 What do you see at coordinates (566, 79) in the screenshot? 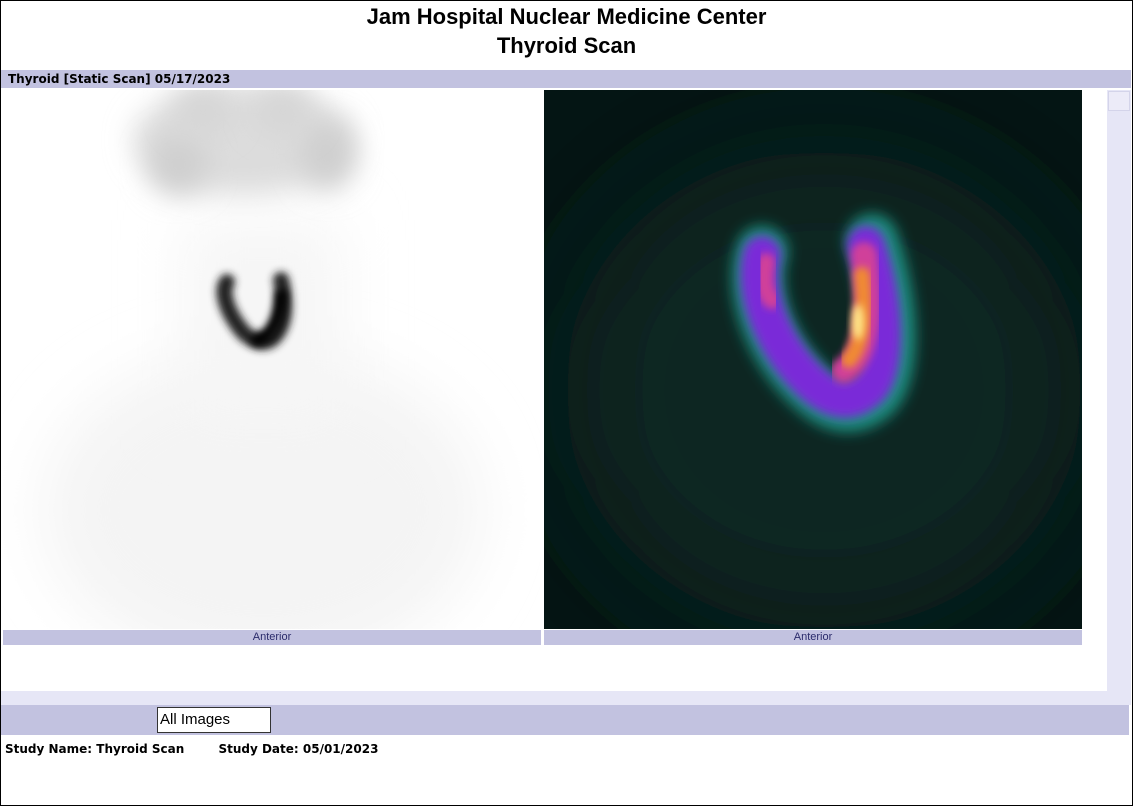
I see `study-series-bar: Thyroid [Static Scan] 05/17/2023` at bounding box center [566, 79].